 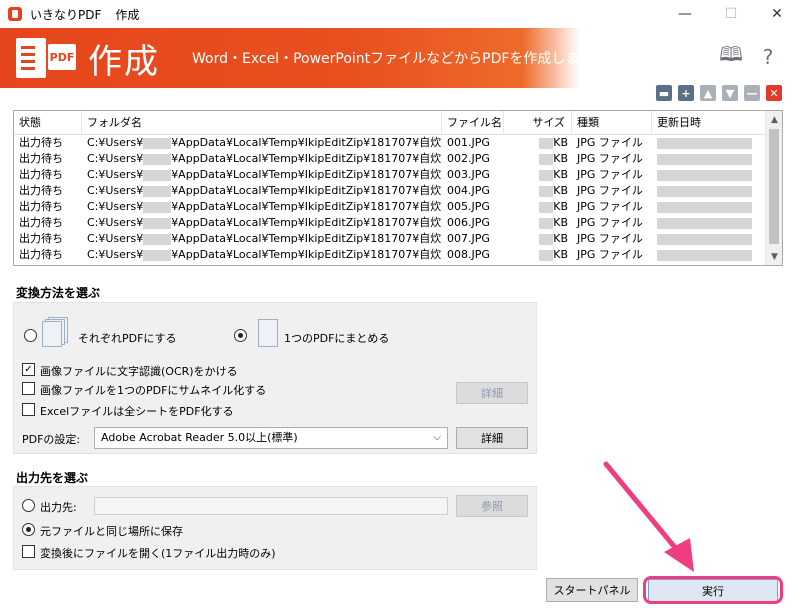 What do you see at coordinates (546, 159) in the screenshot?
I see `redacted-size` at bounding box center [546, 159].